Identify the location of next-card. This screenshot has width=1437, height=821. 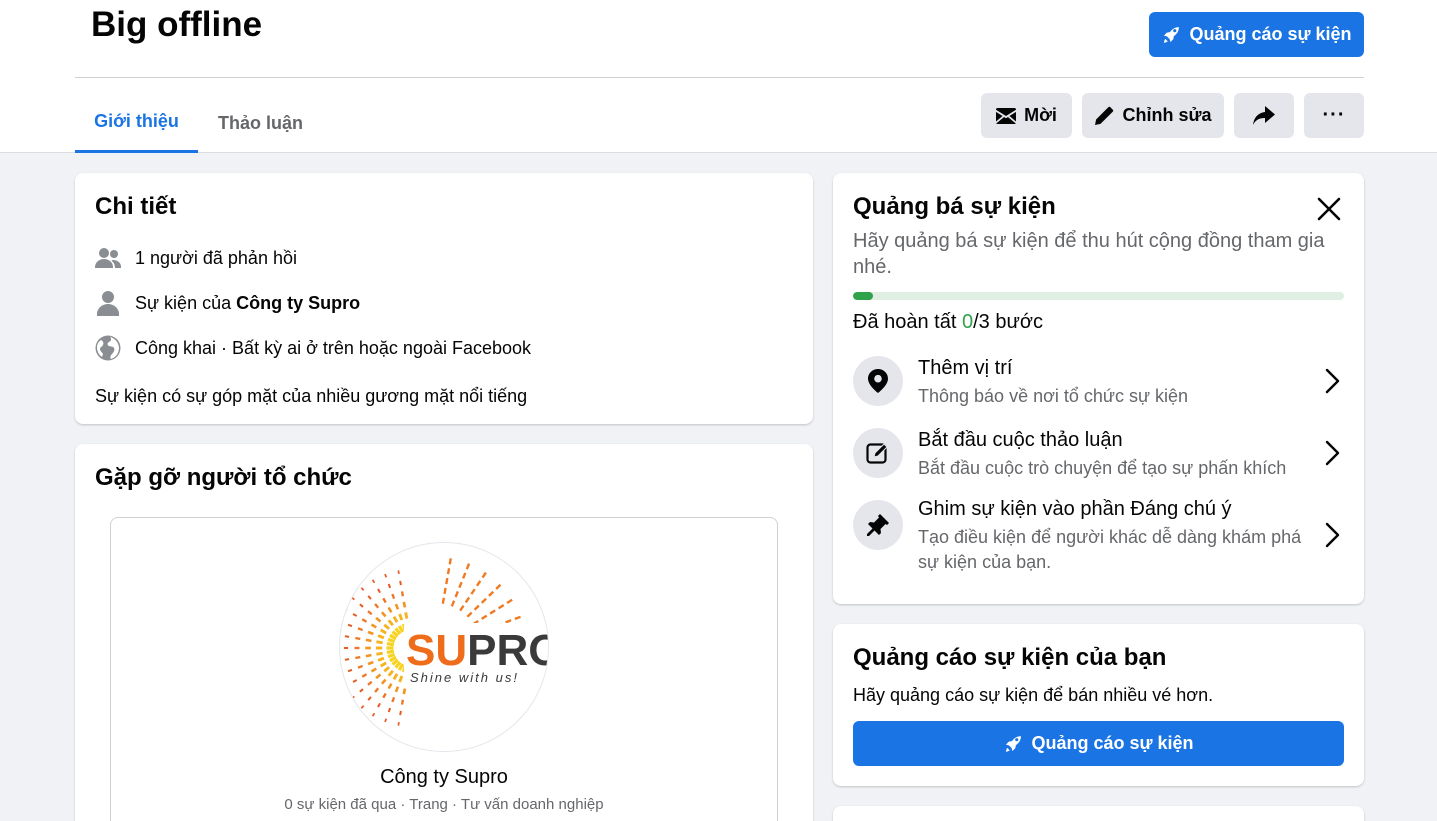
(1098, 813).